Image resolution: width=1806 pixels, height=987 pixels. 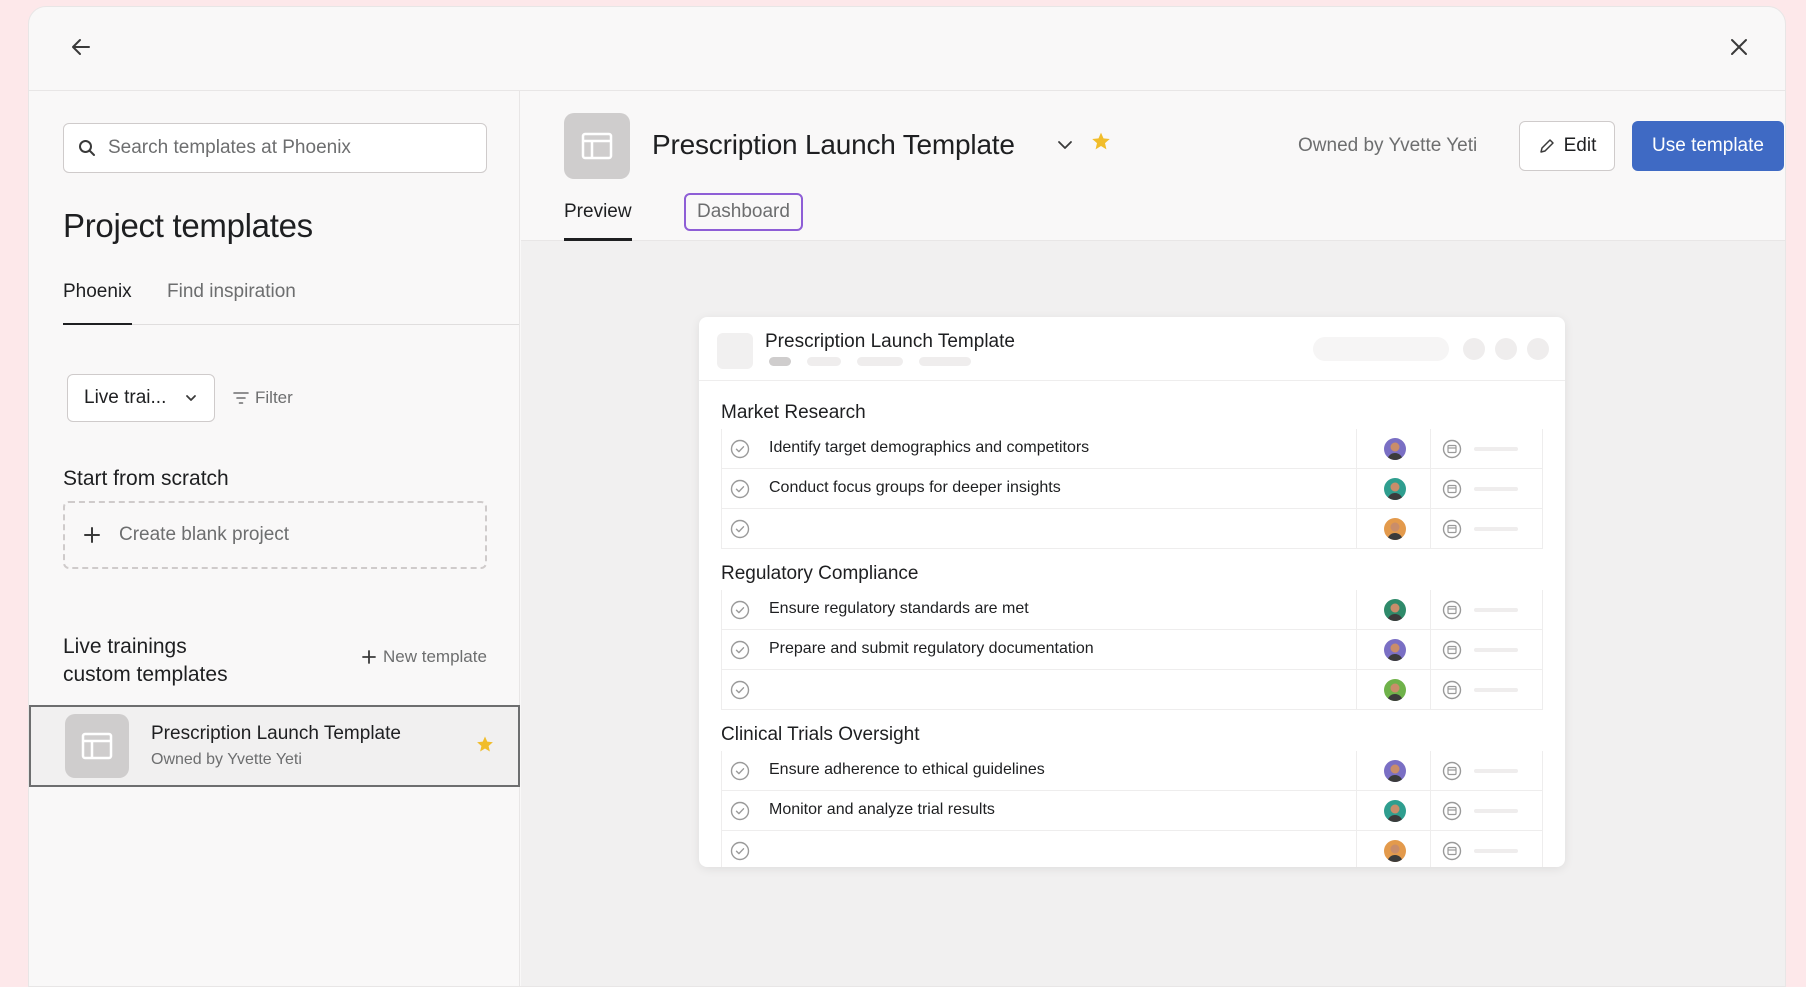 I want to click on preview-tabs-placeholder, so click(x=878, y=361).